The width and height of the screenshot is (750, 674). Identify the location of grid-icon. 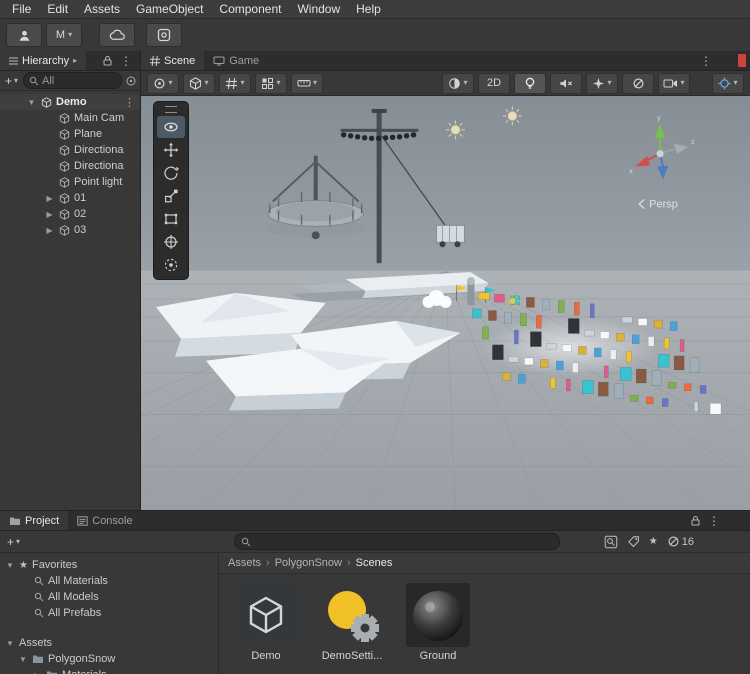
(231, 83).